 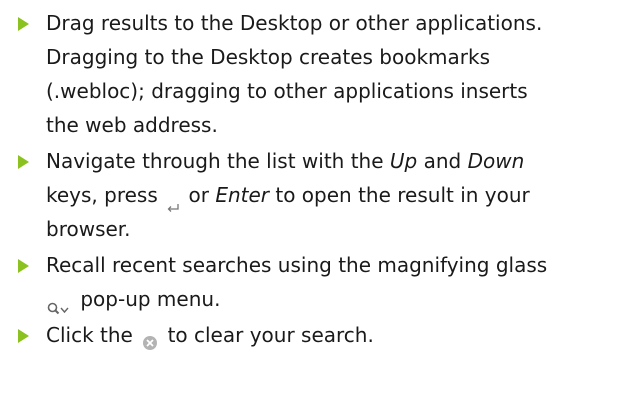 What do you see at coordinates (132, 125) in the screenshot?
I see `tip-text-line: the web address.` at bounding box center [132, 125].